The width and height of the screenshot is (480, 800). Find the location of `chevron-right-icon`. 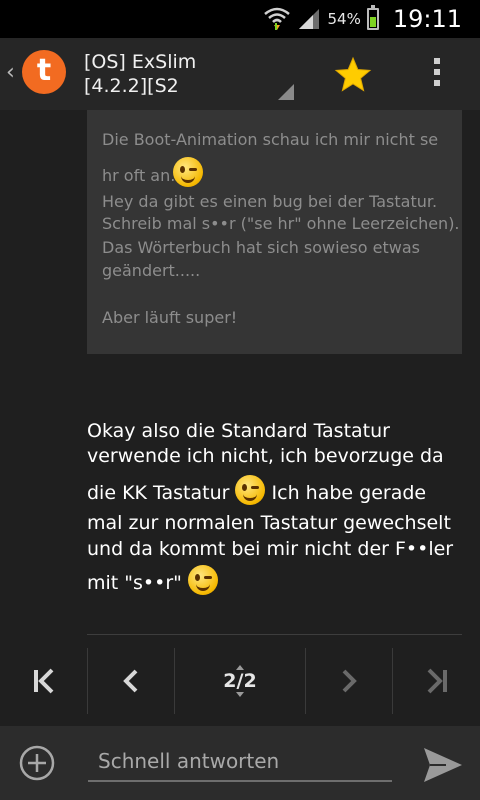

chevron-right-icon is located at coordinates (349, 681).